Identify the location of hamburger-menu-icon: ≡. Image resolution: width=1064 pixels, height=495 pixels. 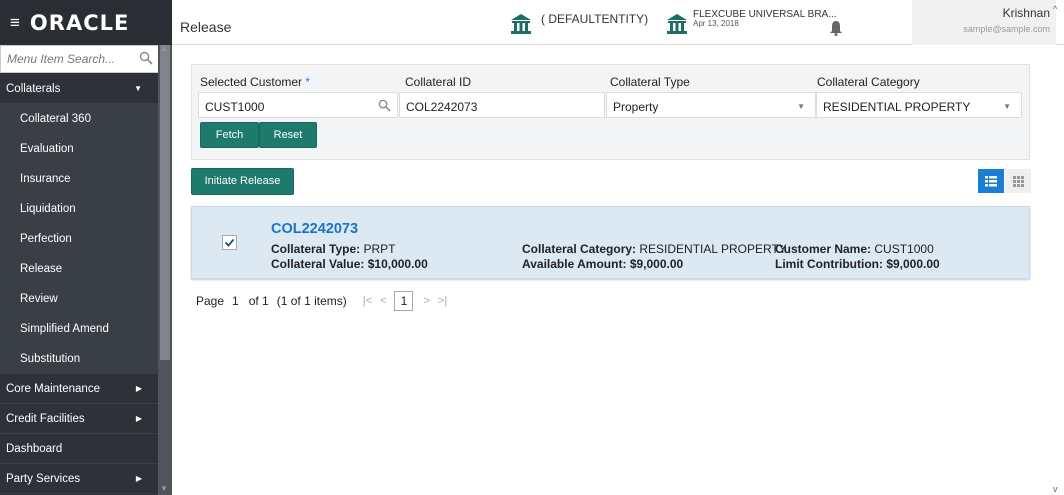
(15, 22).